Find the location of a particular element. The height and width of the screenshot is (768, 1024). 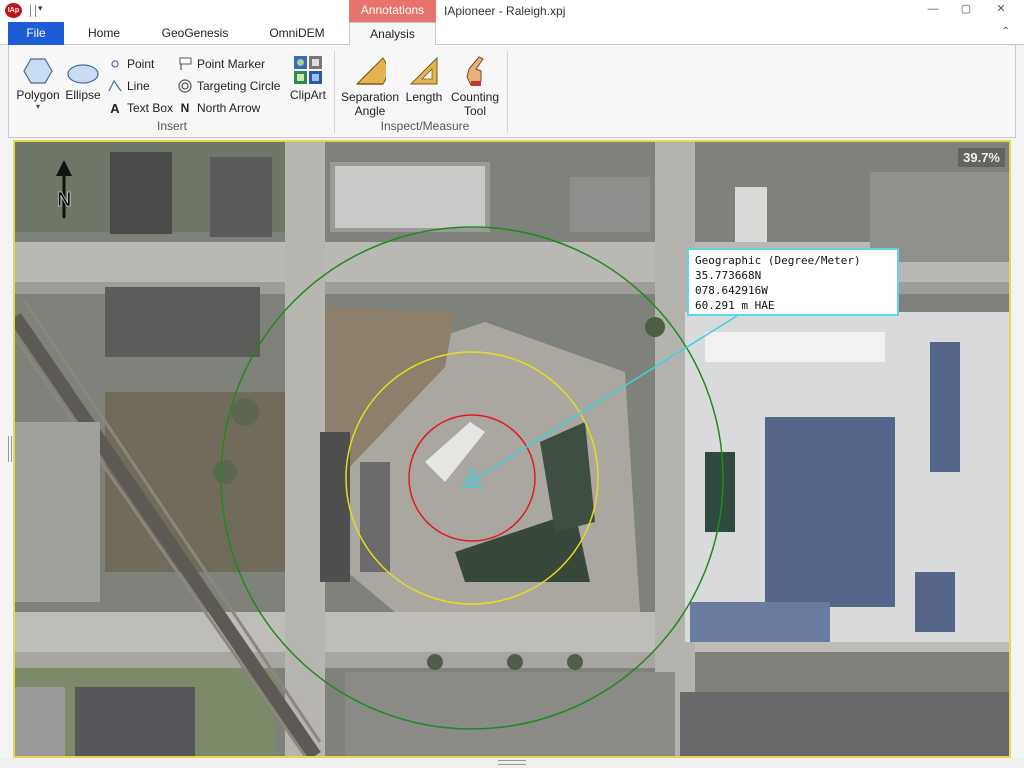

tab-geogenesis: GeoGenesis is located at coordinates (195, 33).